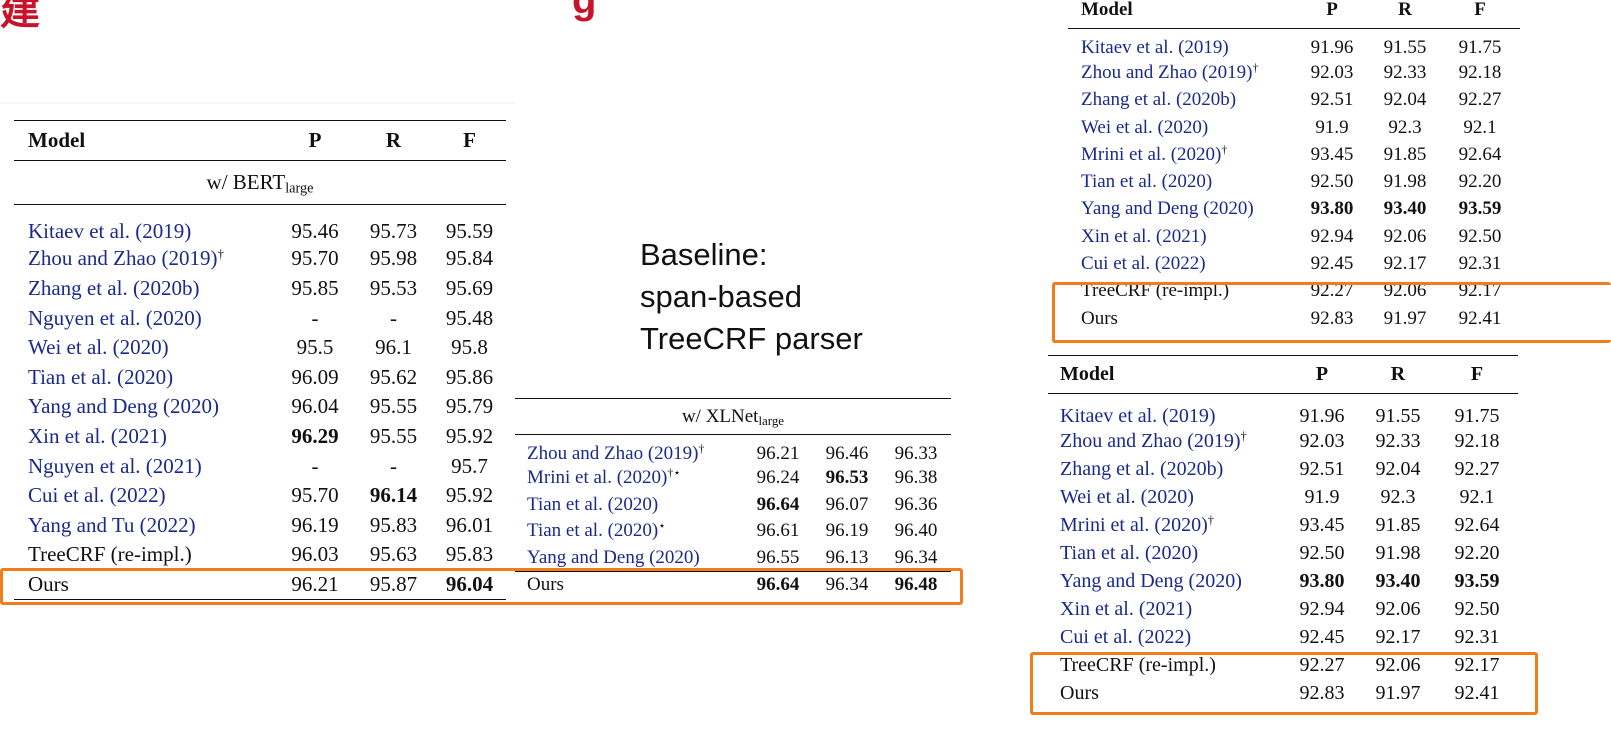 The width and height of the screenshot is (1611, 749). I want to click on model-cell: Tian et al. (2020), so click(1166, 554).